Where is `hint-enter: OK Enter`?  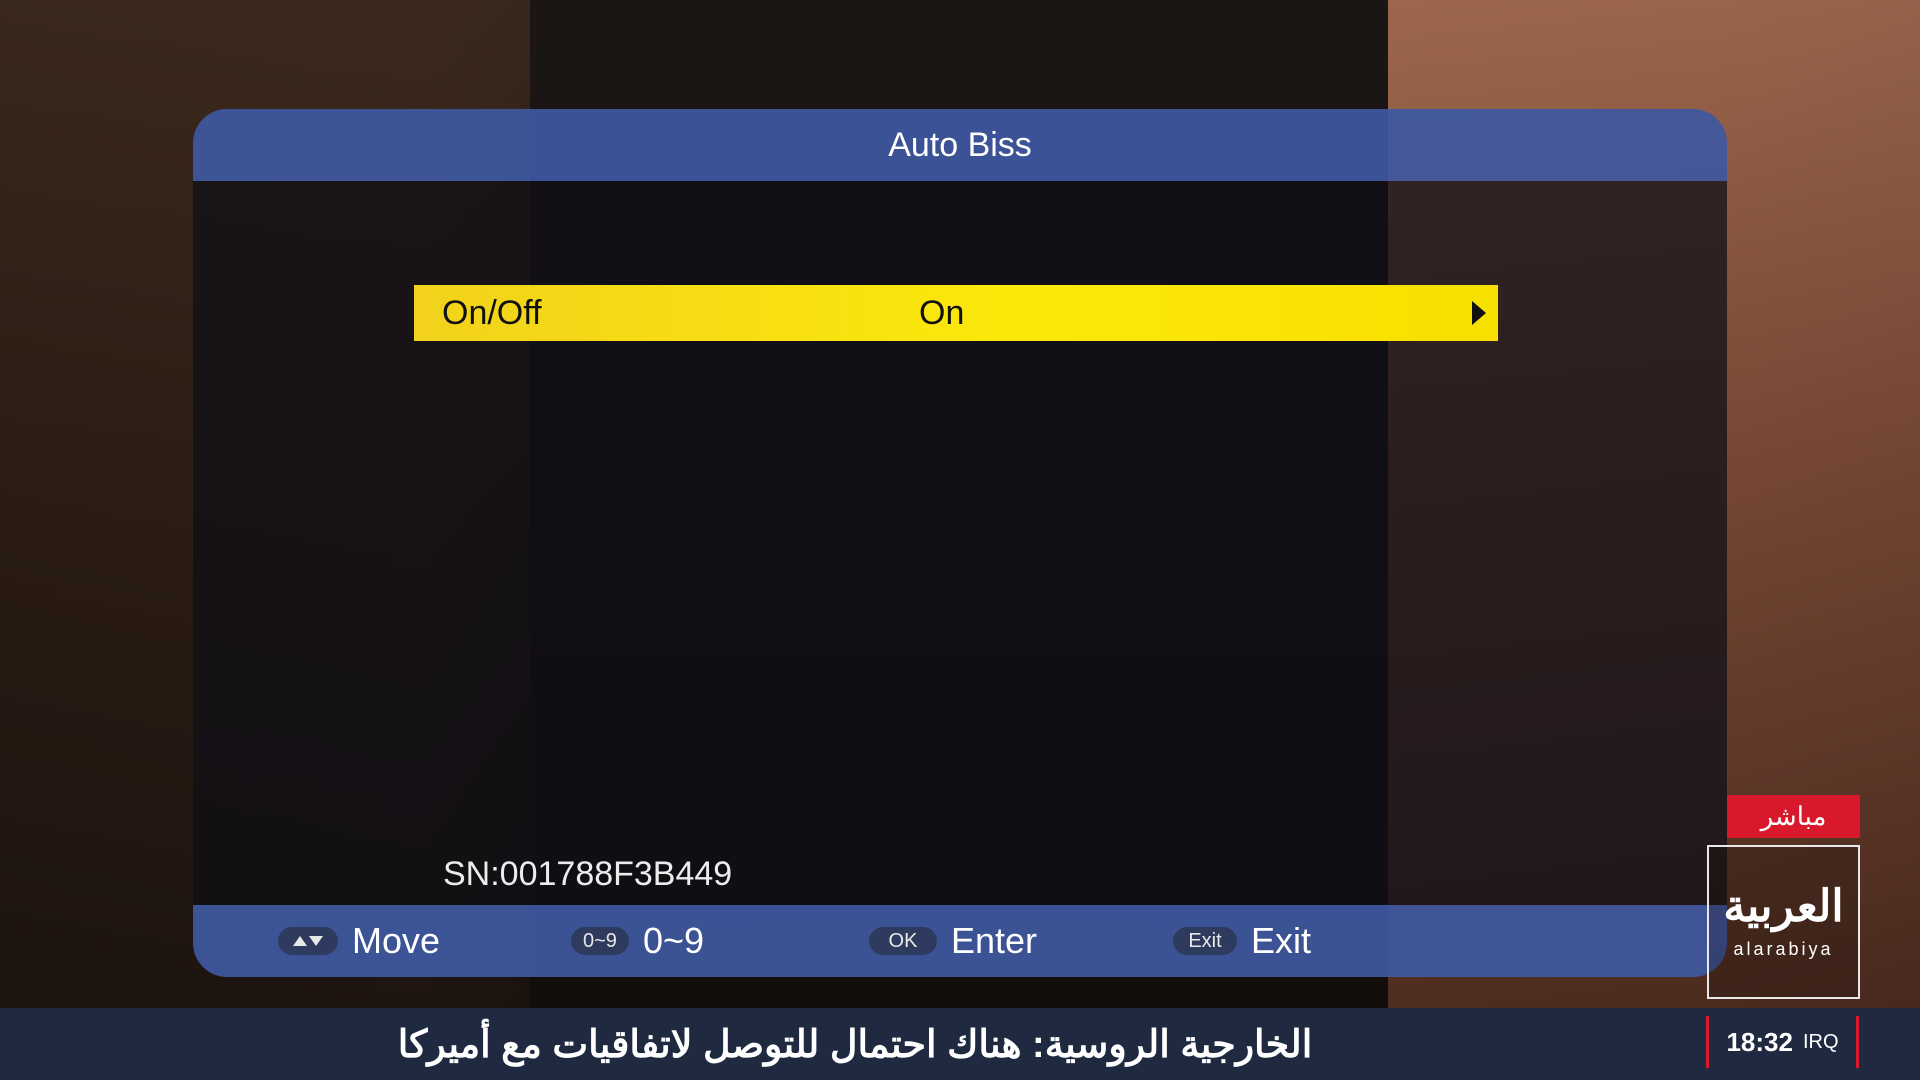
hint-enter: OK Enter is located at coordinates (953, 941).